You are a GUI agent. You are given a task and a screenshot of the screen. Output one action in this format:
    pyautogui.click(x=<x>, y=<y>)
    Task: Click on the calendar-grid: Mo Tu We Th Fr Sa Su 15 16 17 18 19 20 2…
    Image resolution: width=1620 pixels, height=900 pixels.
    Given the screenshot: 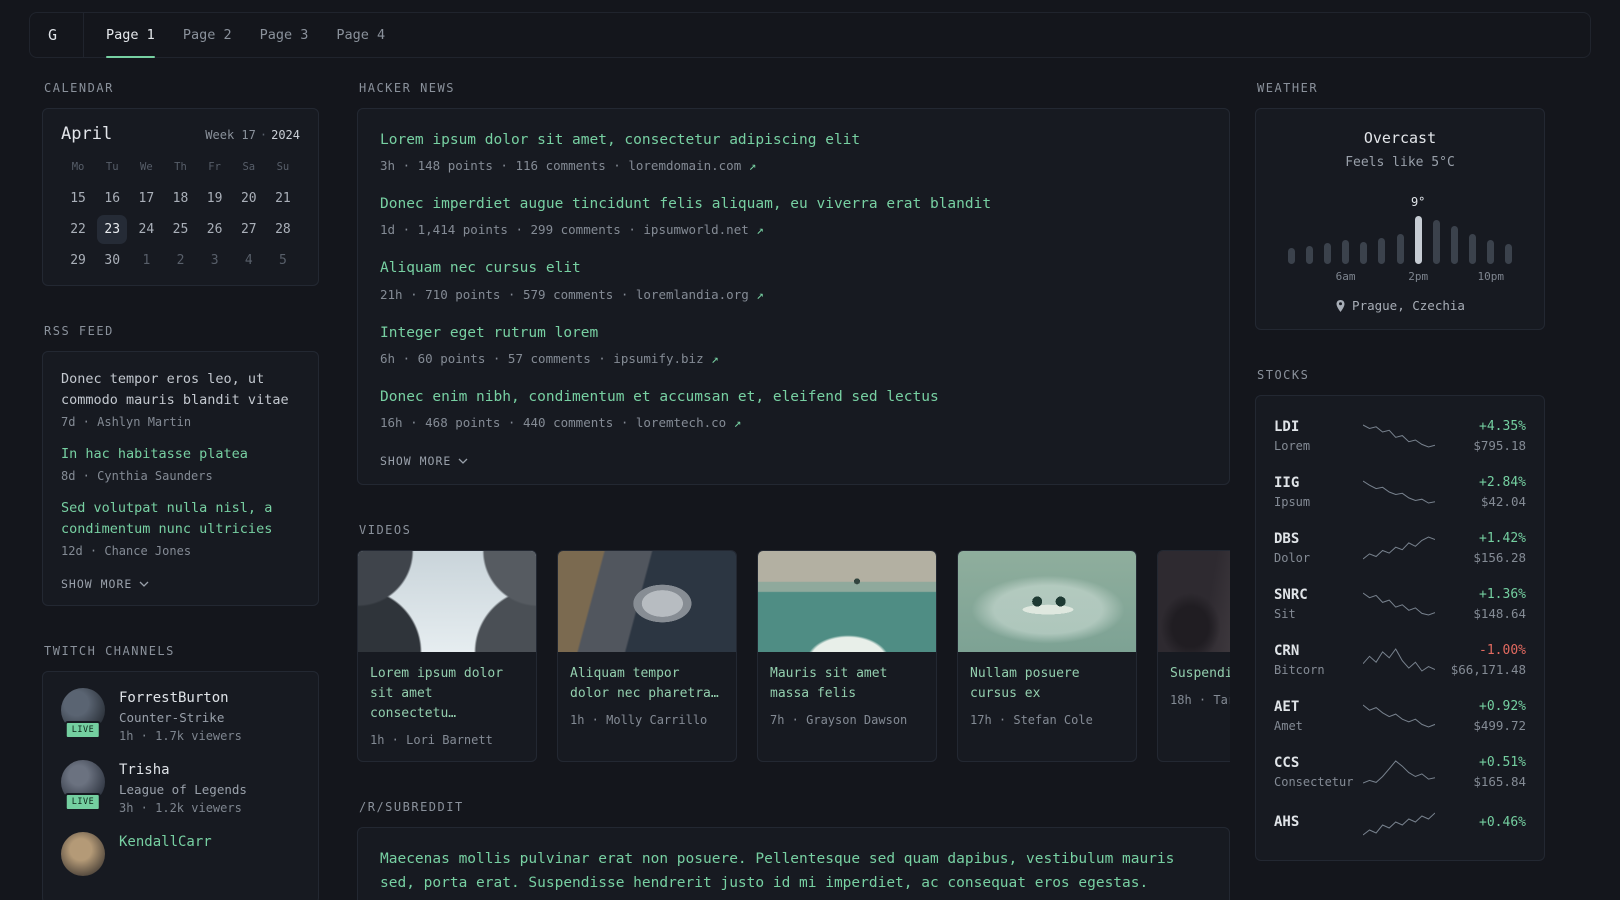 What is the action you would take?
    pyautogui.click(x=180, y=216)
    